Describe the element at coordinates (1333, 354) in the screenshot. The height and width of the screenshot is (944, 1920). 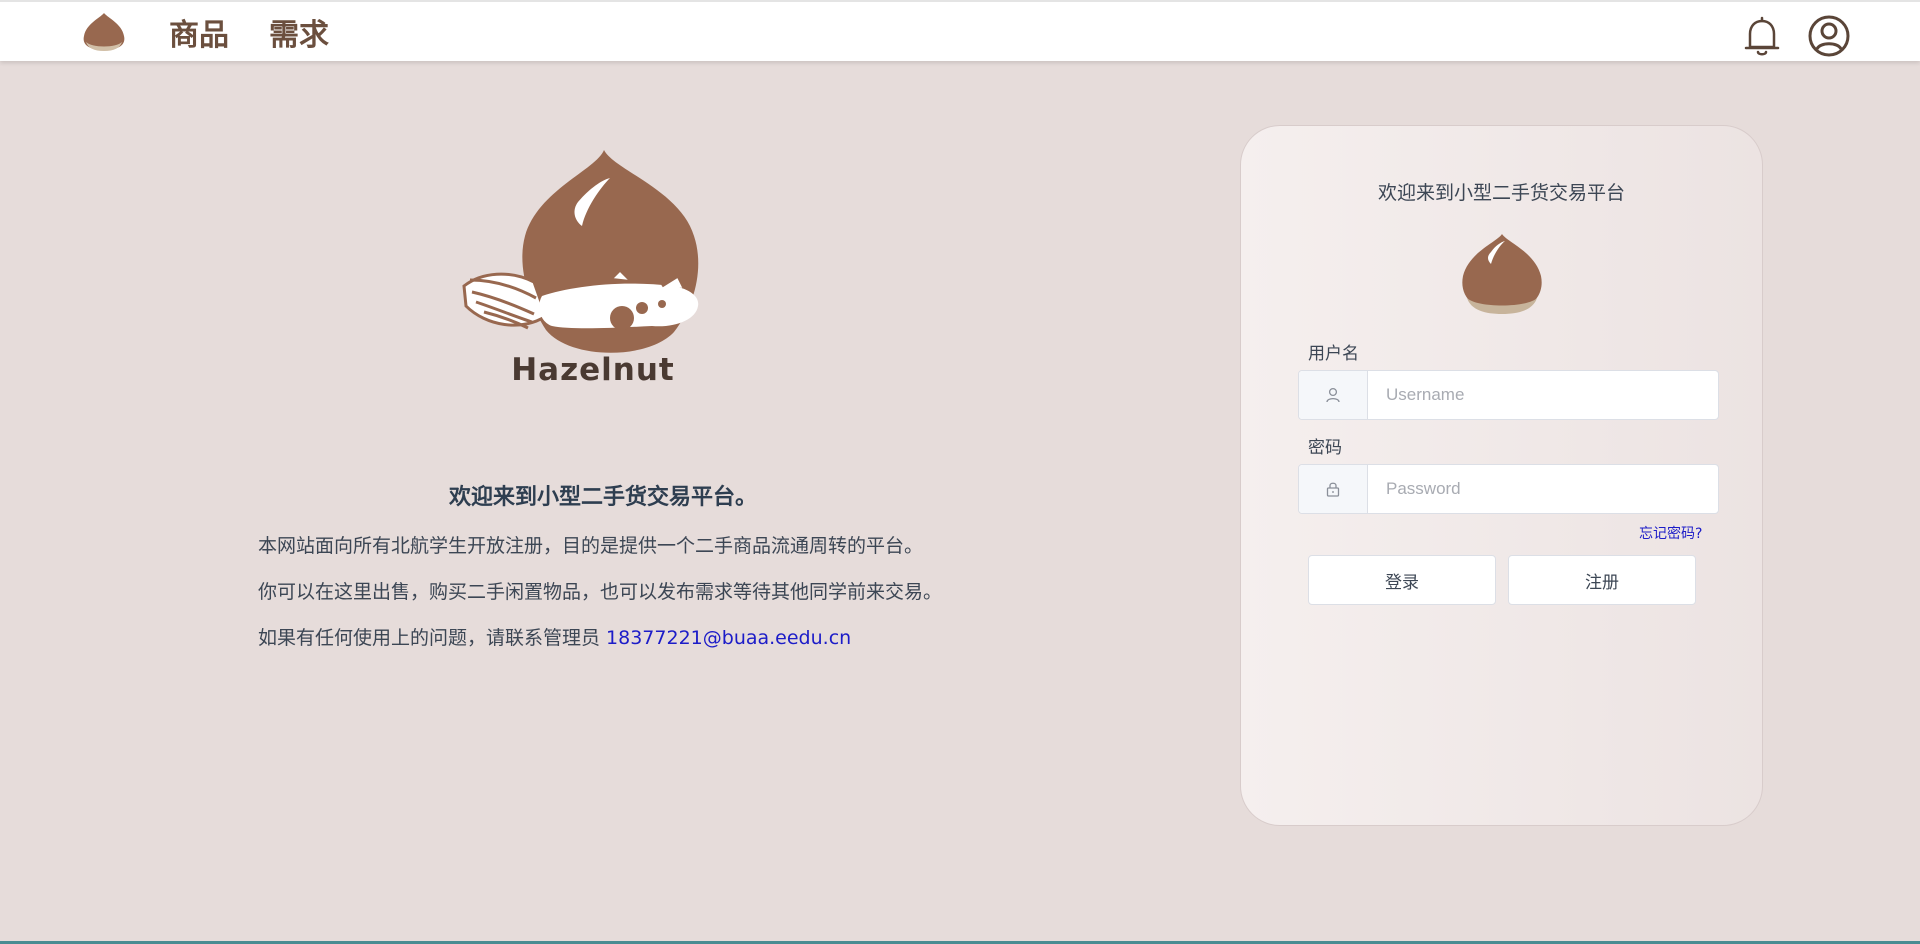
I see `username-label: 用户名` at that location.